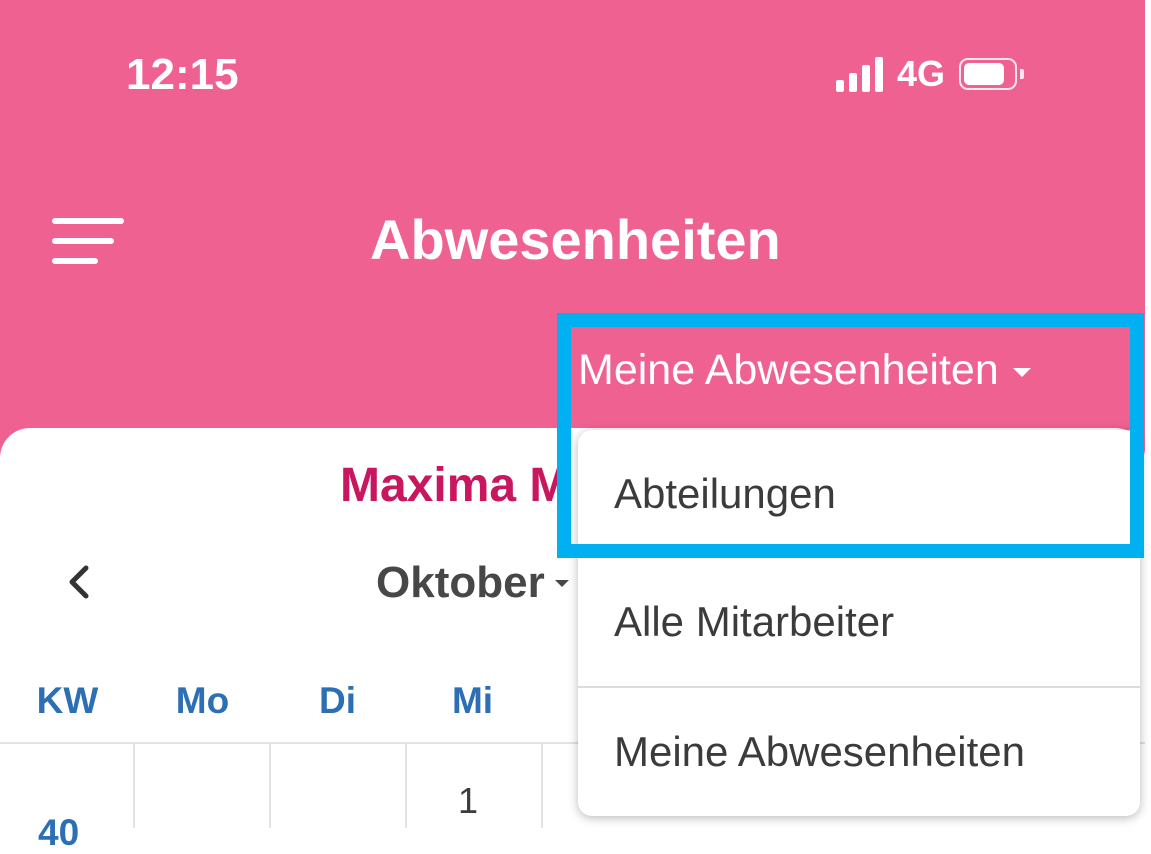 This screenshot has height=854, width=1151. I want to click on menu-item-meine-abwesenheiten: Meine Abwesenheiten, so click(859, 752).